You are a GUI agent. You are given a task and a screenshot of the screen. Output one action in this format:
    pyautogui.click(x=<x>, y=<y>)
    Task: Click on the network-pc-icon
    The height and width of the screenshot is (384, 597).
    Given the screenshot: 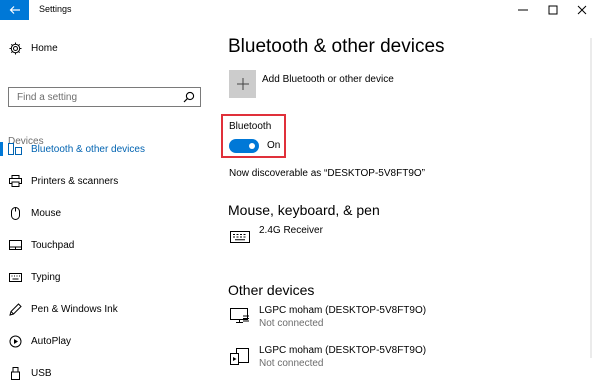 What is the action you would take?
    pyautogui.click(x=239, y=315)
    